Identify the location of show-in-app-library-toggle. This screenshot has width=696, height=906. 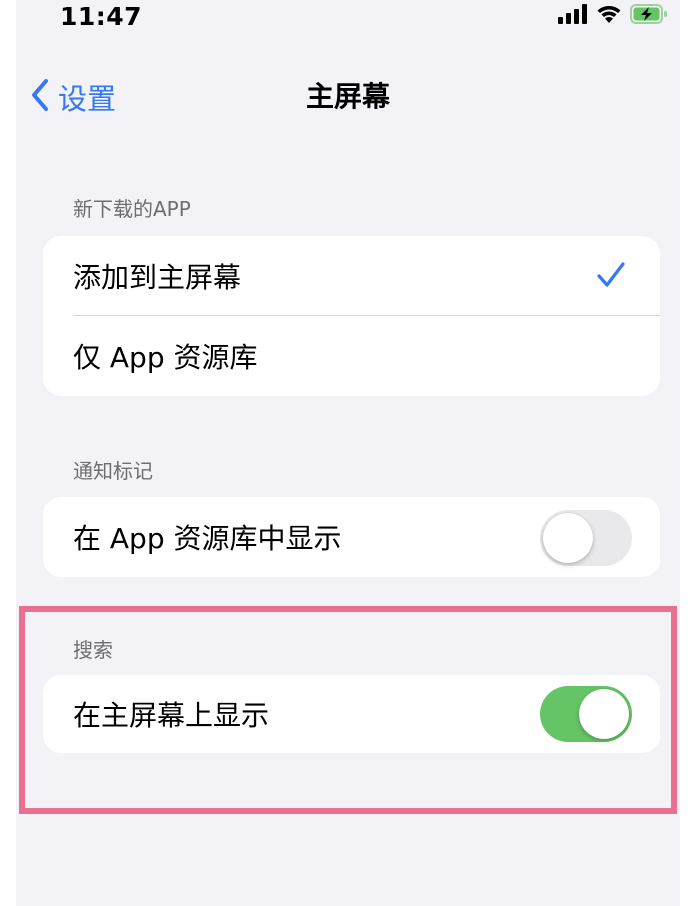
(586, 538).